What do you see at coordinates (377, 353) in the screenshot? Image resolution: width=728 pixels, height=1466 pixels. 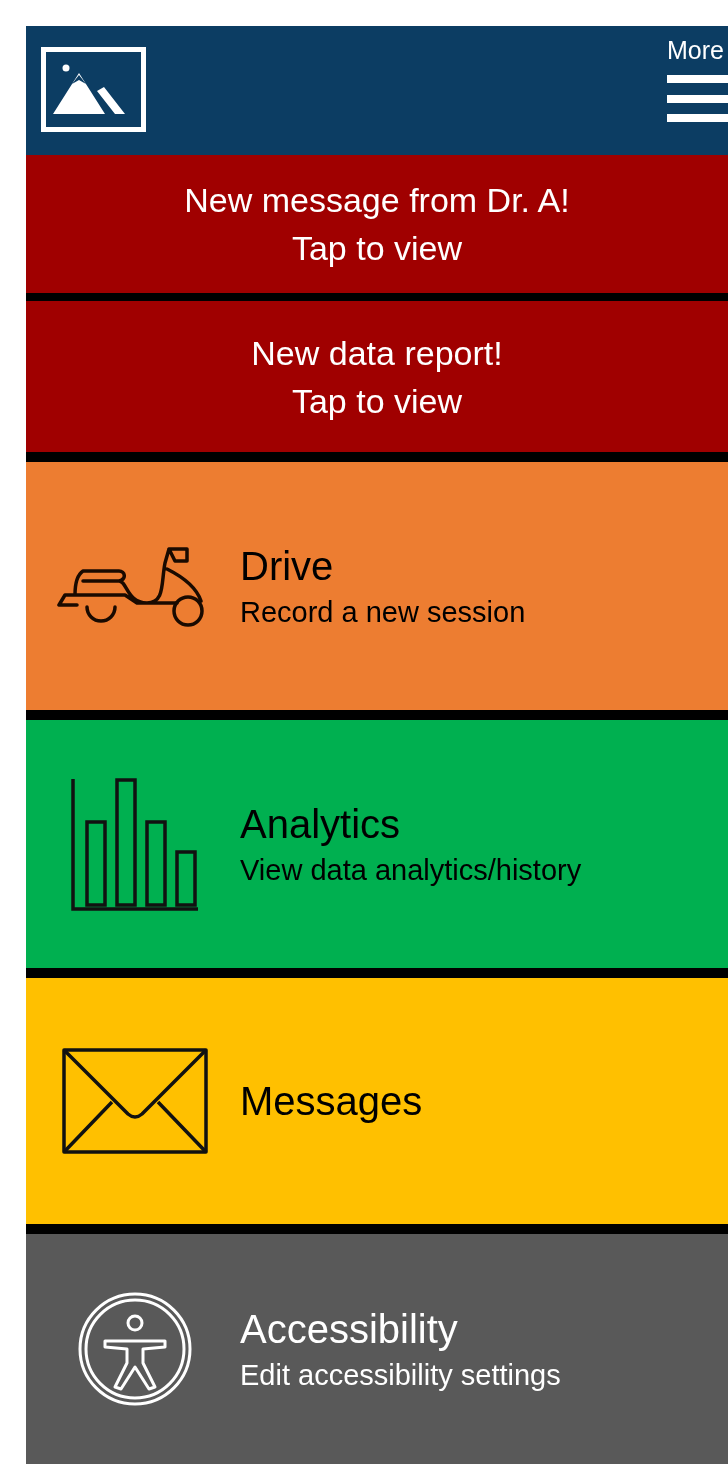 I see `notification-title: New data report!` at bounding box center [377, 353].